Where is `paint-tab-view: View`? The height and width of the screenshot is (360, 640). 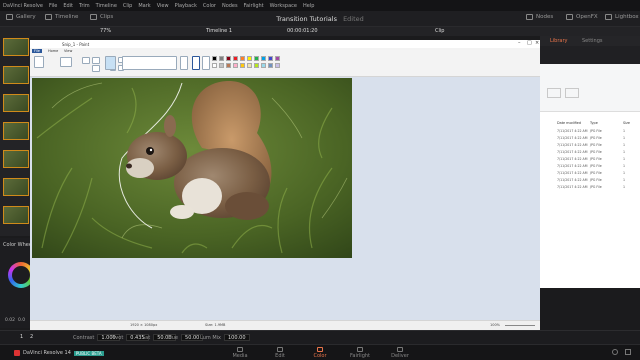 paint-tab-view: View is located at coordinates (68, 51).